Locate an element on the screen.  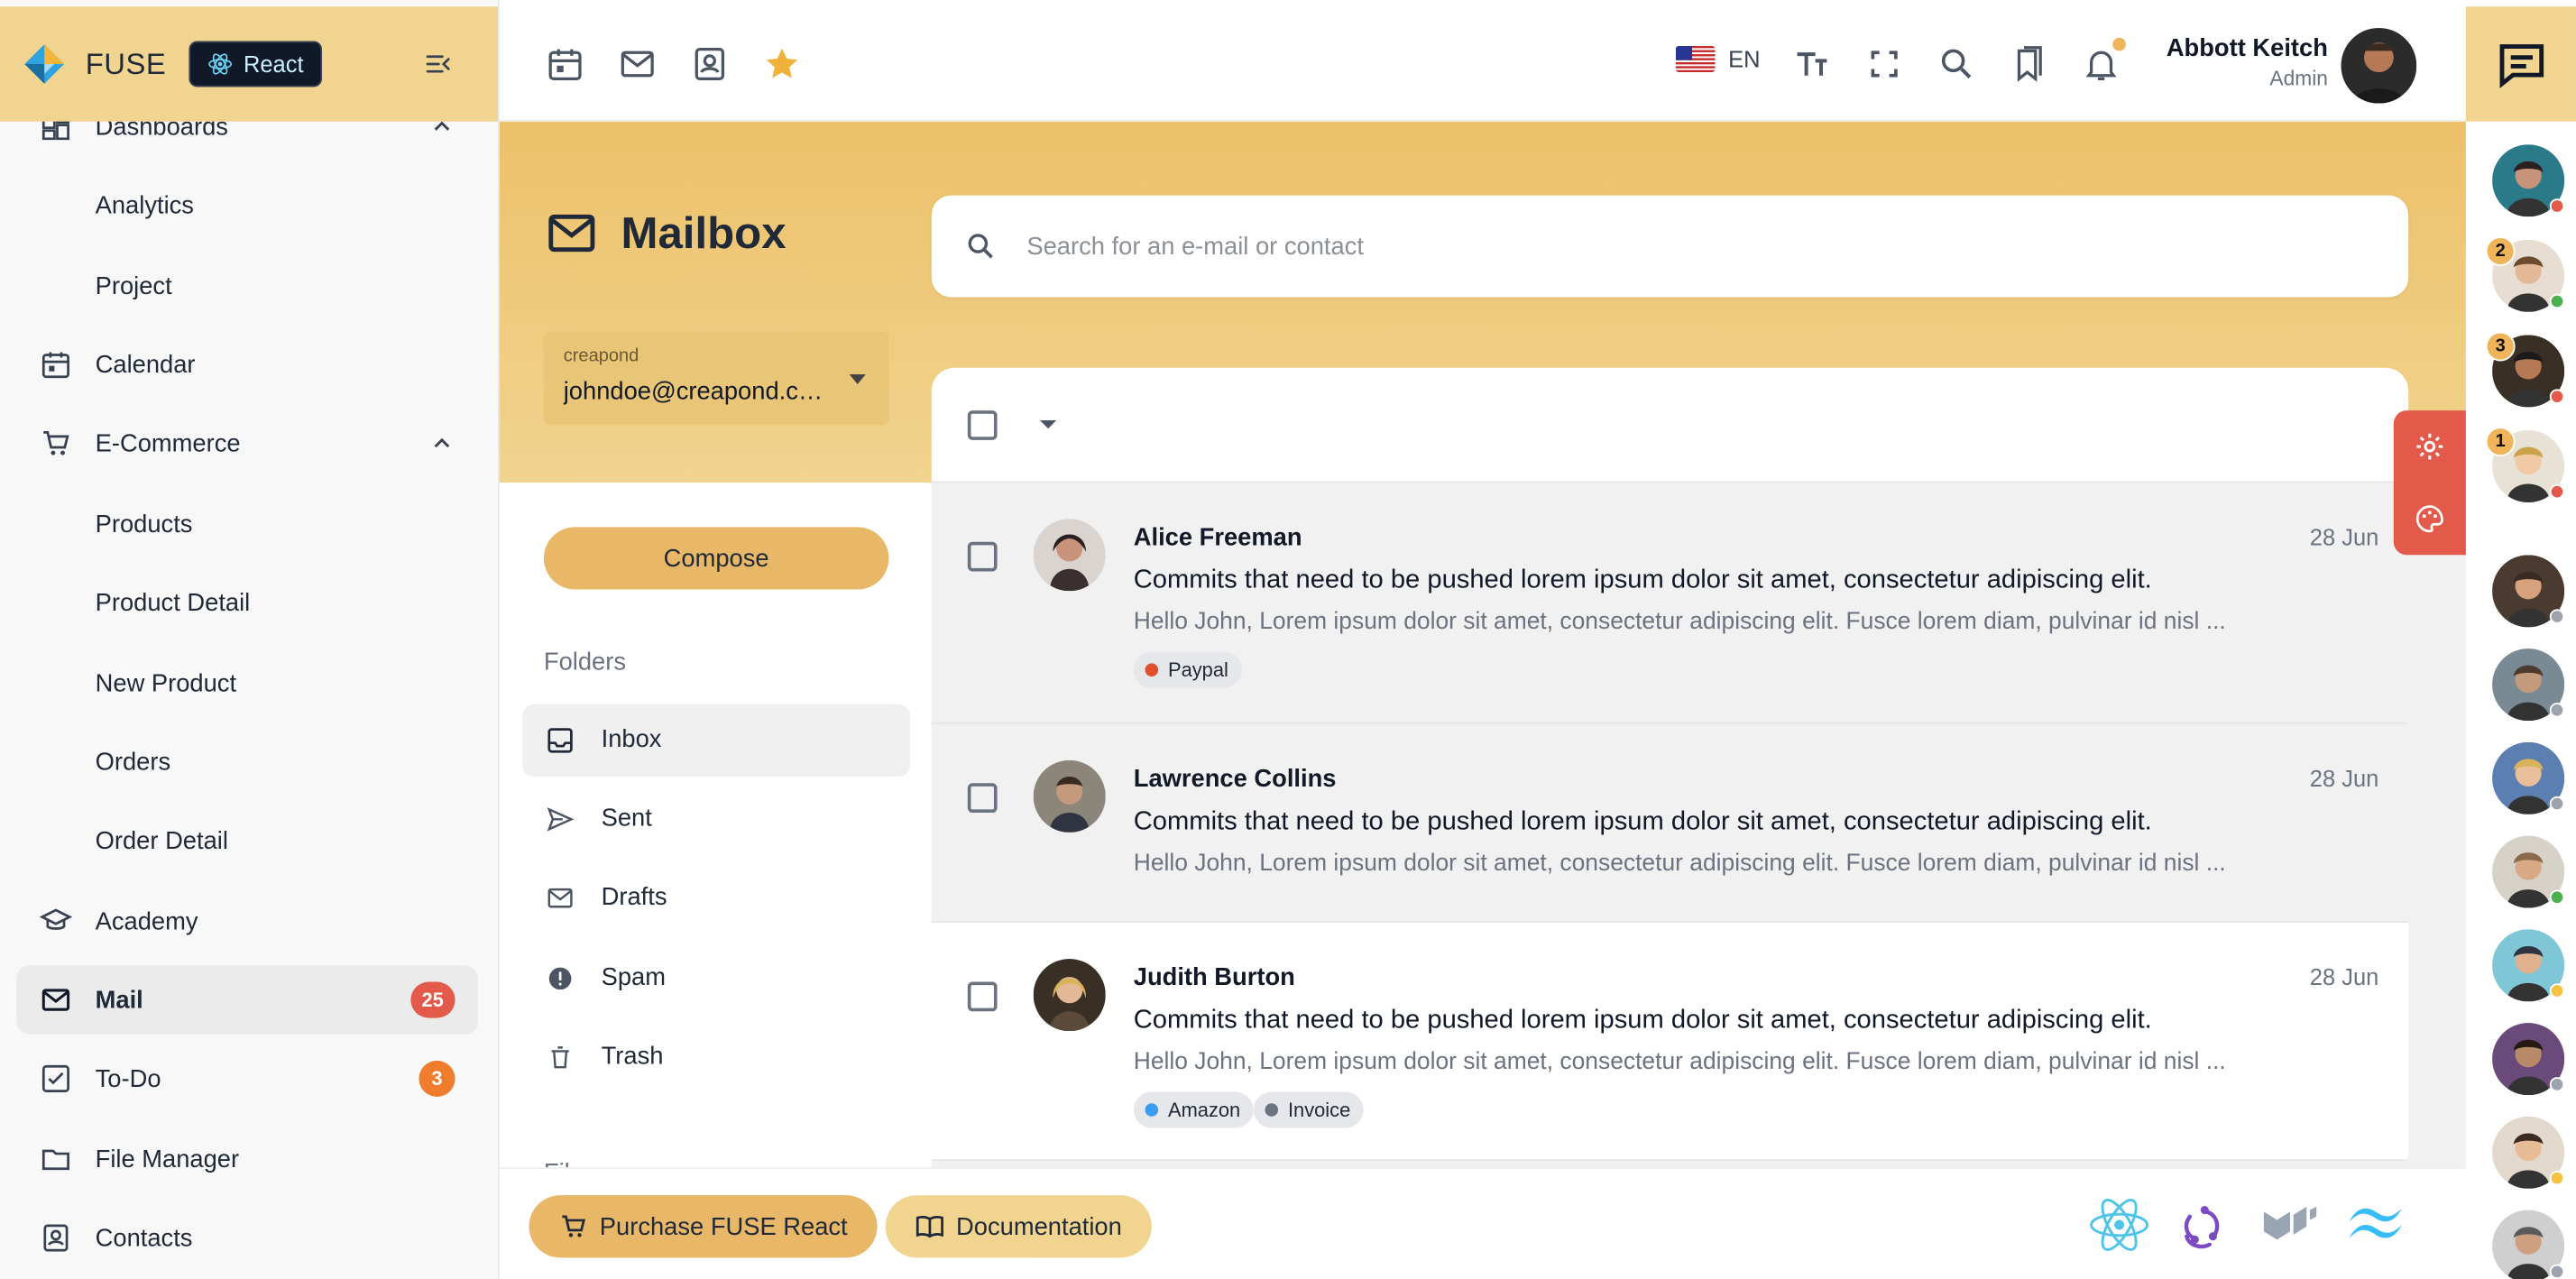
settings-panel-tab is located at coordinates (2430, 483).